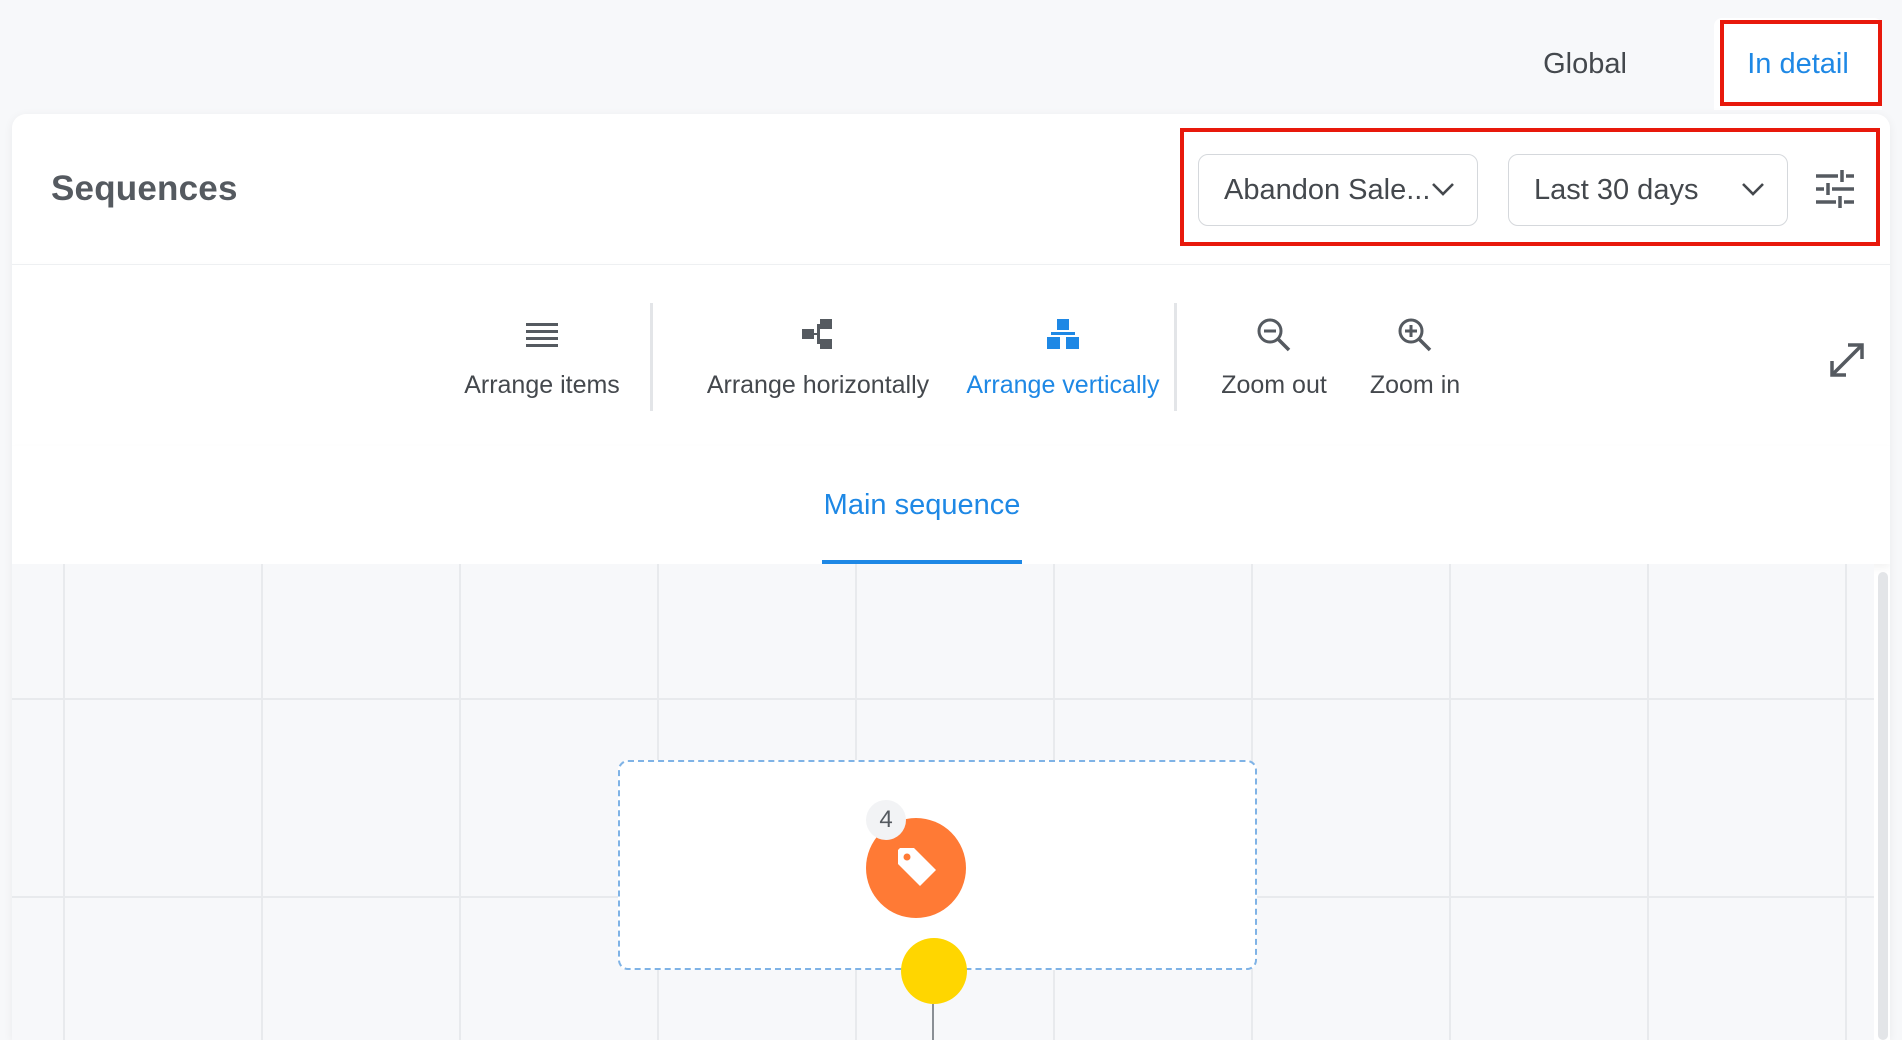 This screenshot has width=1902, height=1040. I want to click on tab-in-detail: In detail, so click(1798, 64).